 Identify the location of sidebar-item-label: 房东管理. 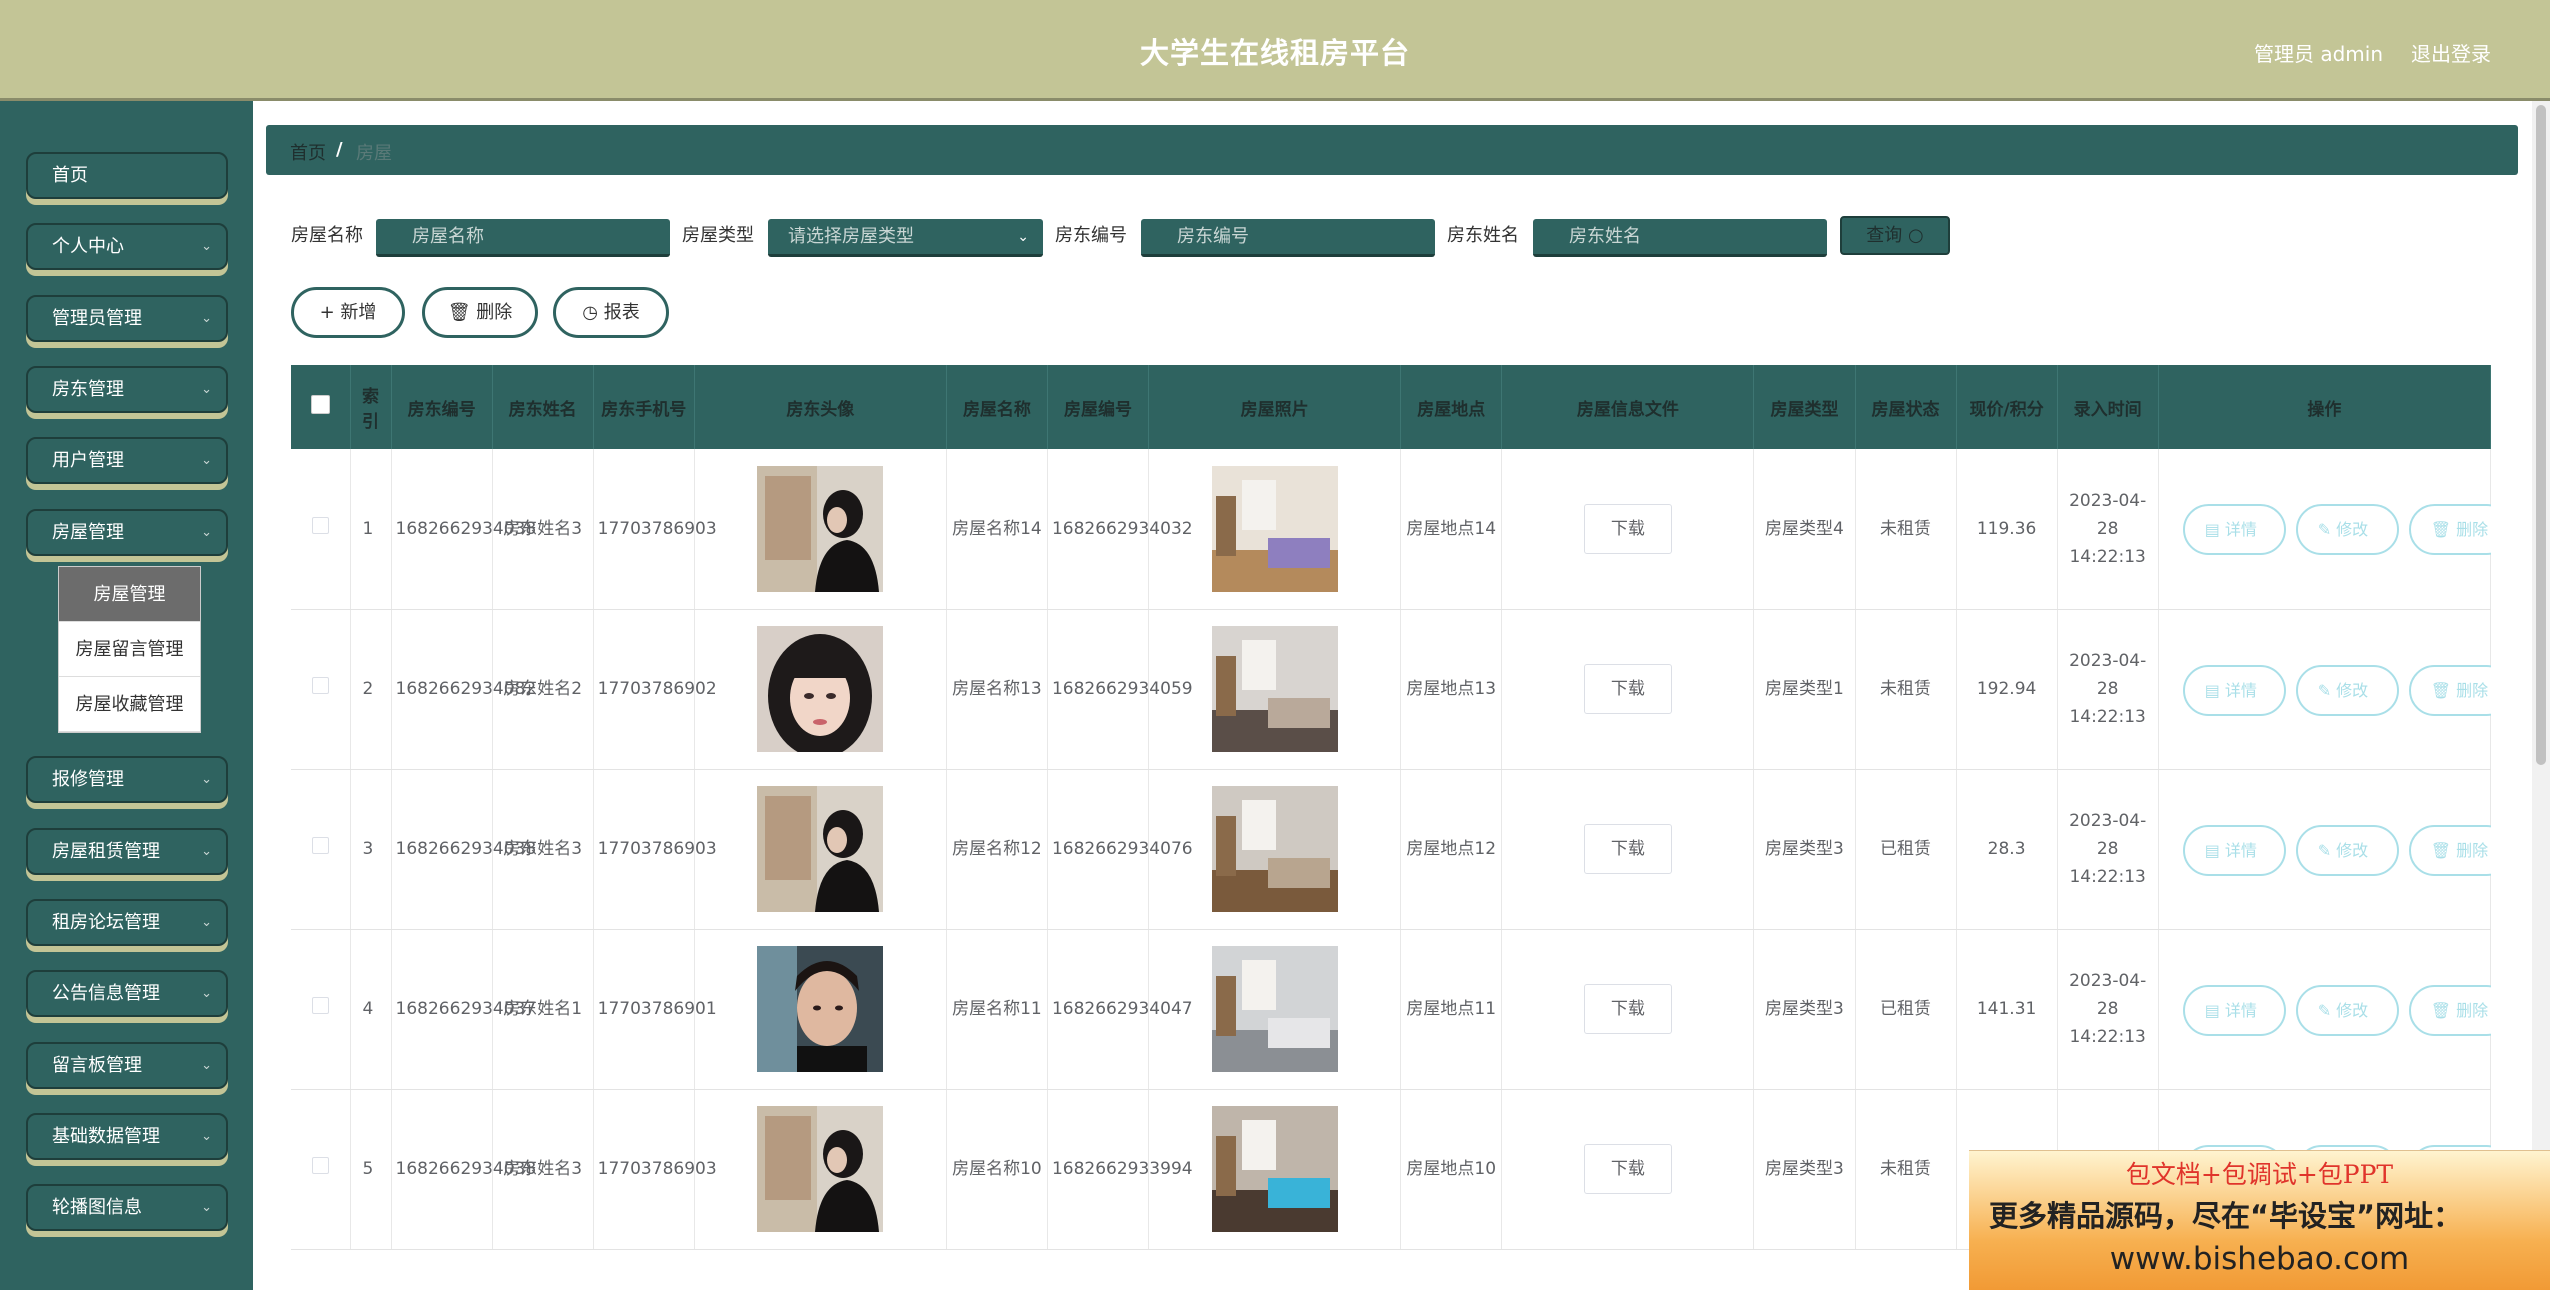
(88, 389).